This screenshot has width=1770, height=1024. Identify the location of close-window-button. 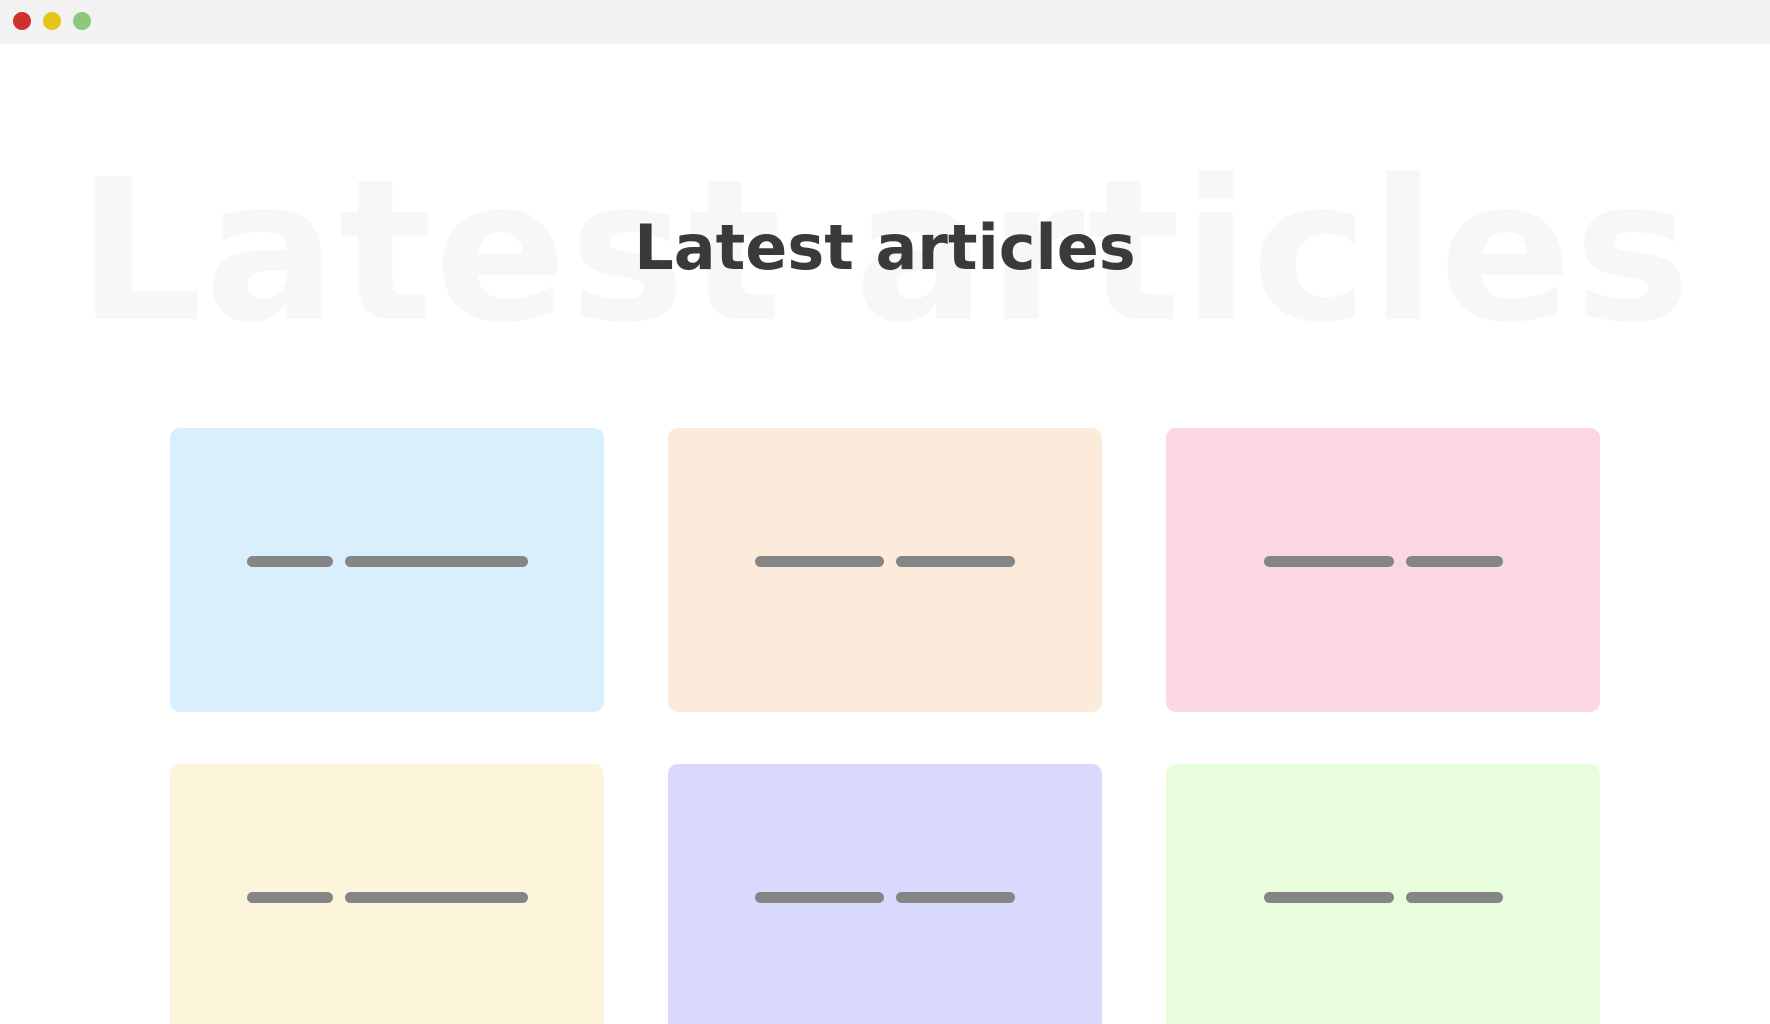
(22, 21).